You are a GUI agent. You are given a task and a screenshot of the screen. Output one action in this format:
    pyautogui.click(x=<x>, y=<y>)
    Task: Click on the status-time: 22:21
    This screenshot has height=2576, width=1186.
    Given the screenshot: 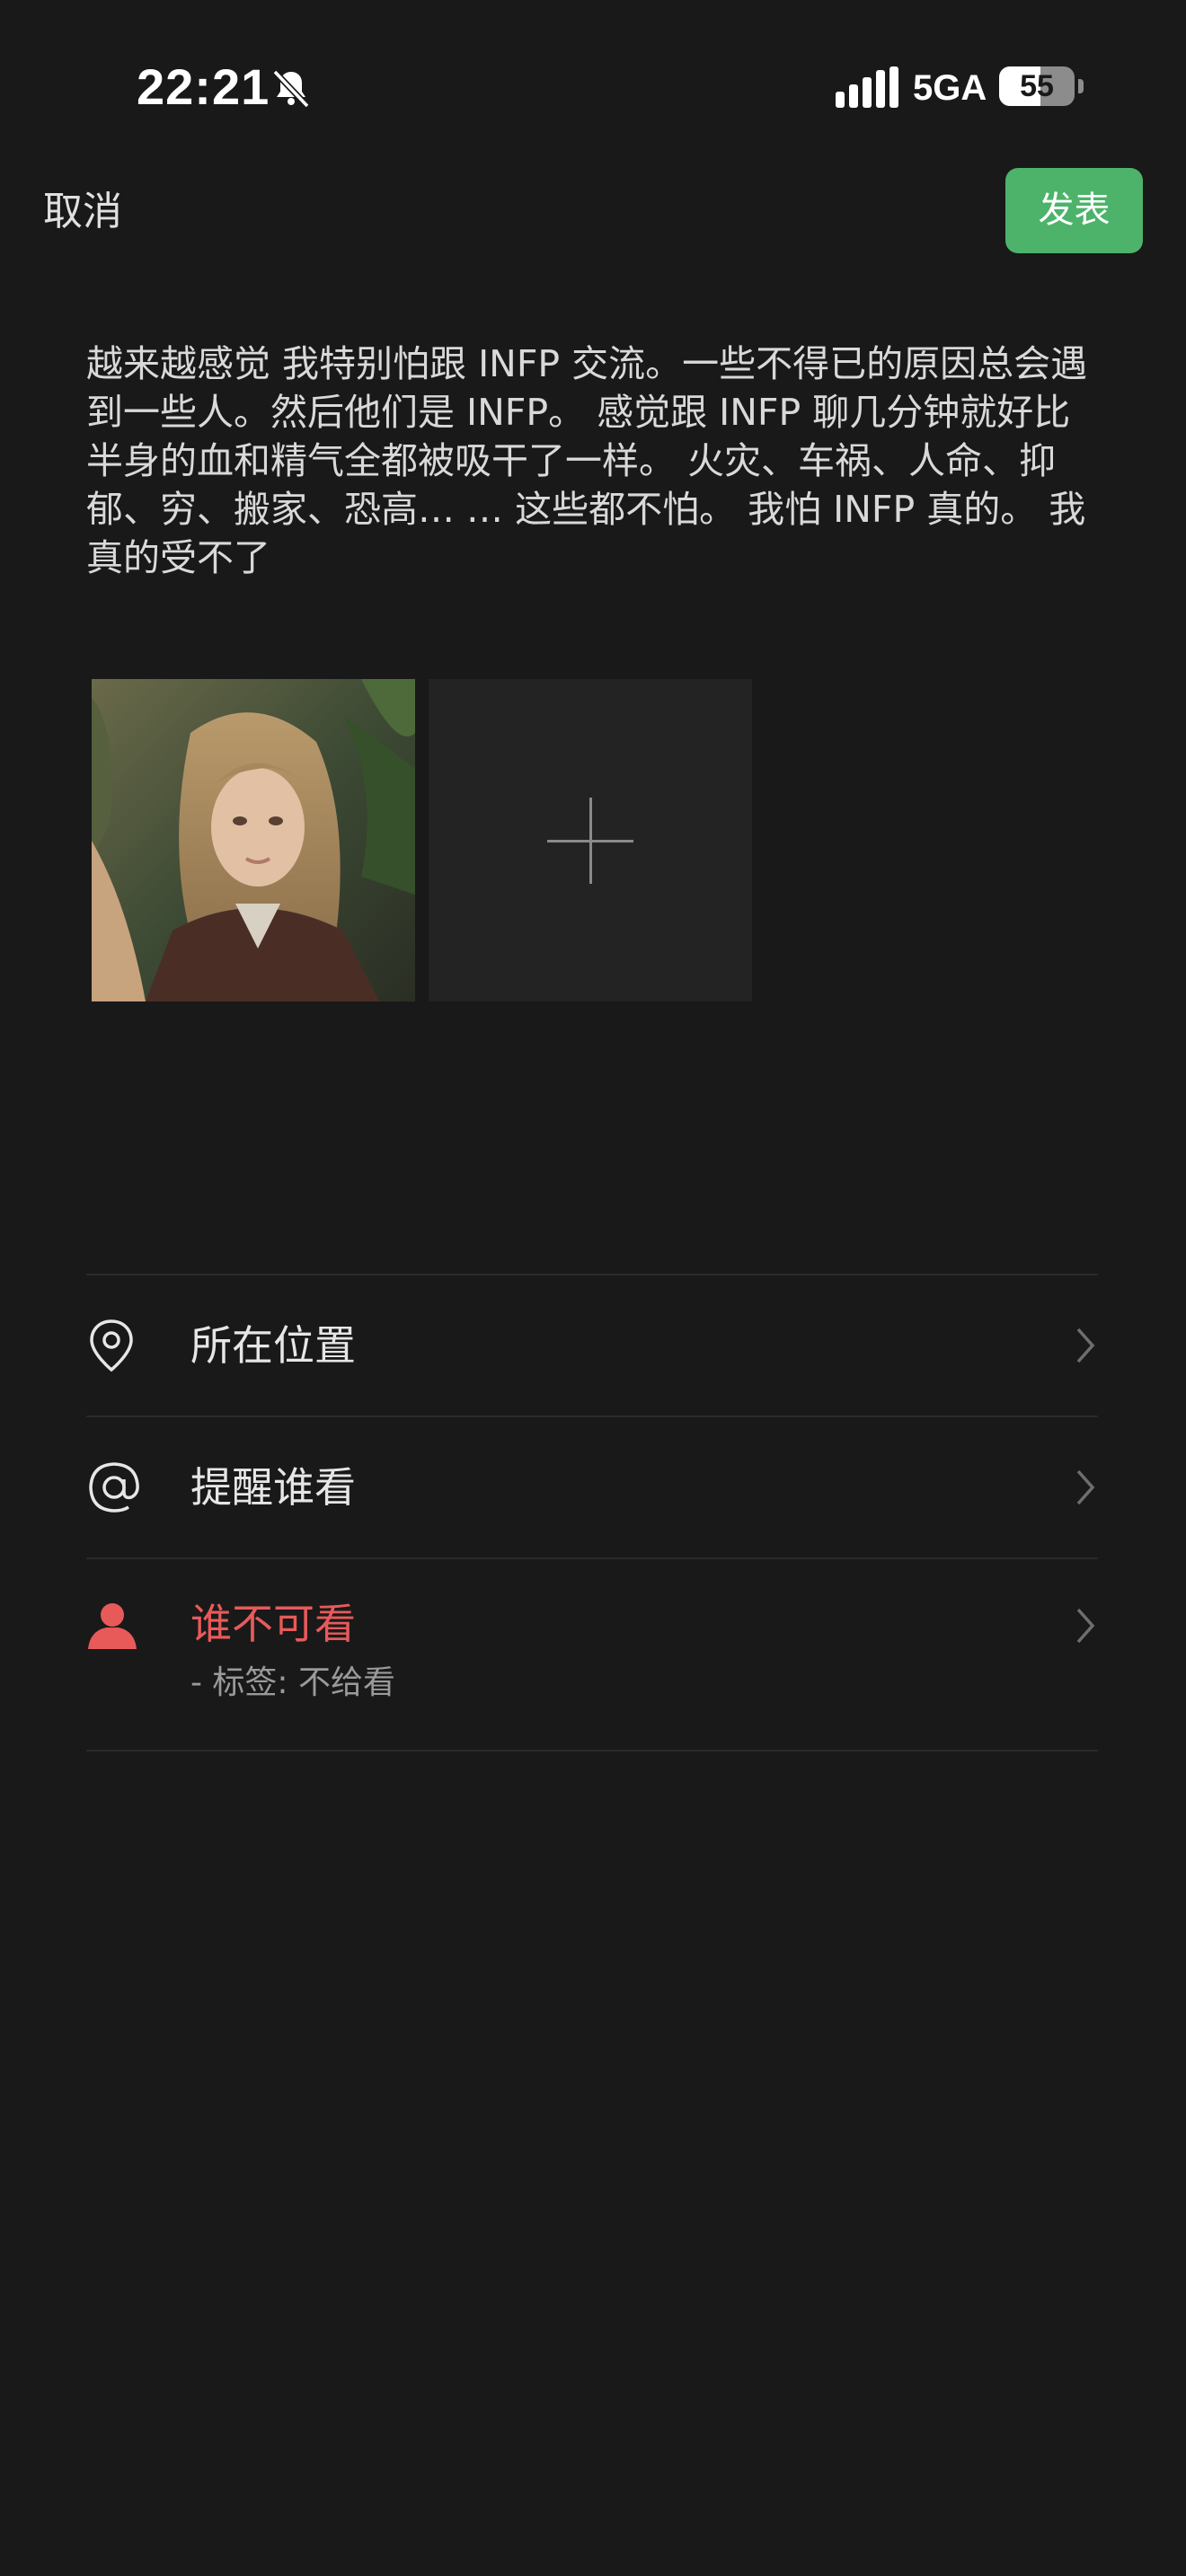 What is the action you would take?
    pyautogui.click(x=203, y=86)
    